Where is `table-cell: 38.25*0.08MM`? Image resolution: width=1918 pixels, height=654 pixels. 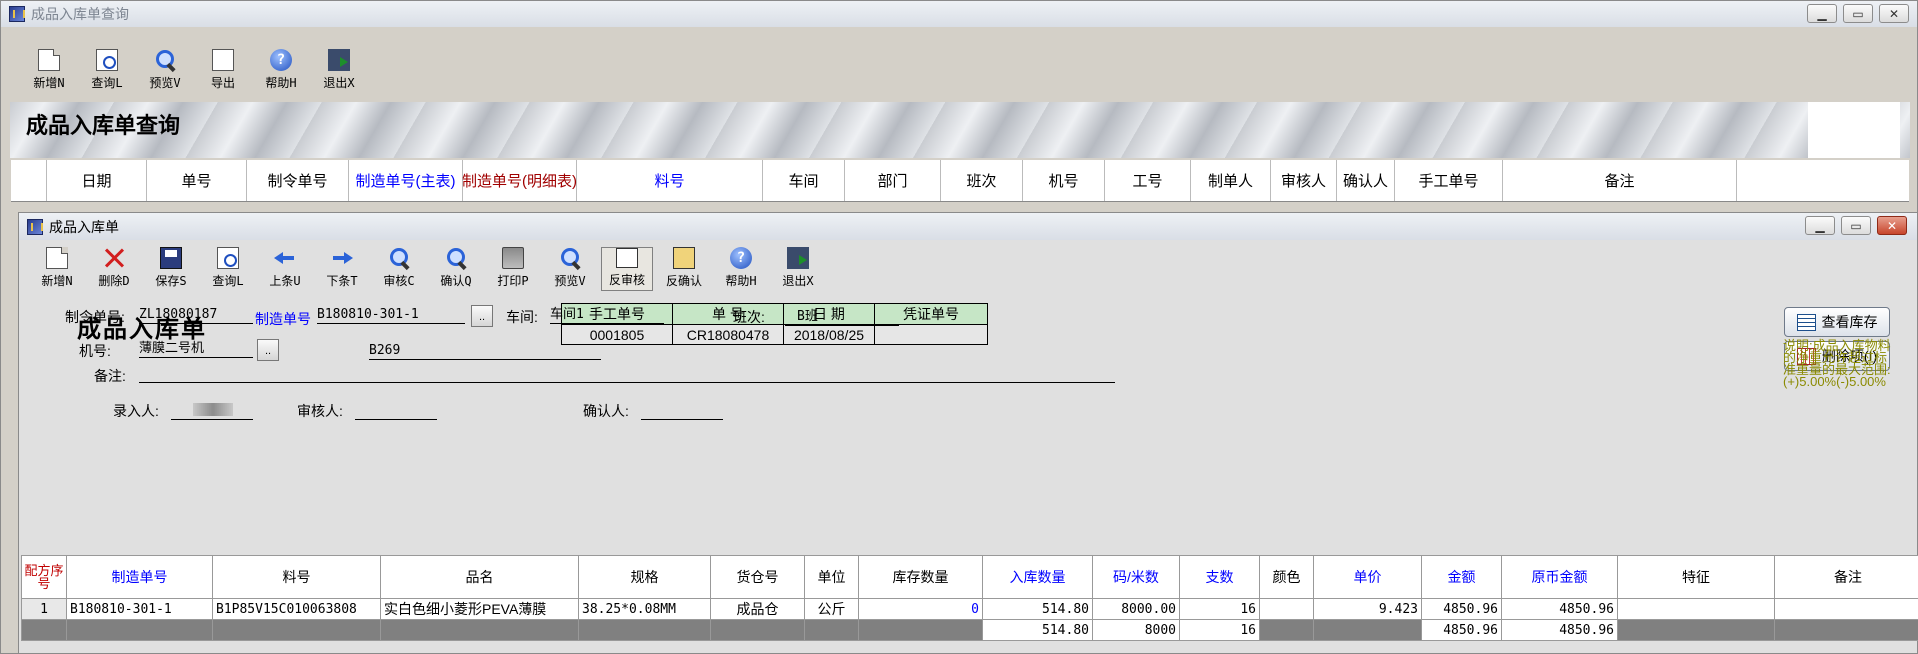 table-cell: 38.25*0.08MM is located at coordinates (644, 609).